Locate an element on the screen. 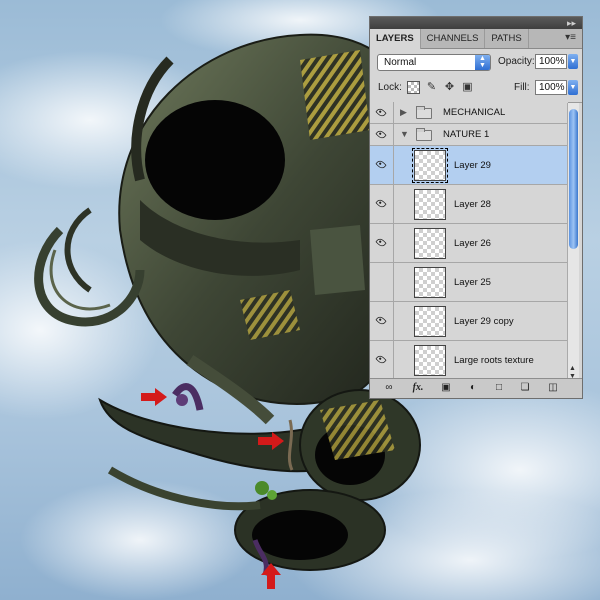 The width and height of the screenshot is (600, 600). layer-name: Layer 28 is located at coordinates (472, 204).